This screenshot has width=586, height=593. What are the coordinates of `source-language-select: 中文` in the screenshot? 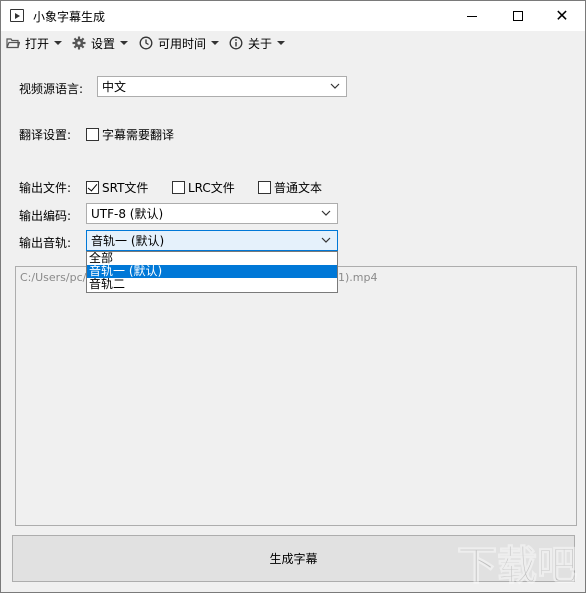 It's located at (222, 86).